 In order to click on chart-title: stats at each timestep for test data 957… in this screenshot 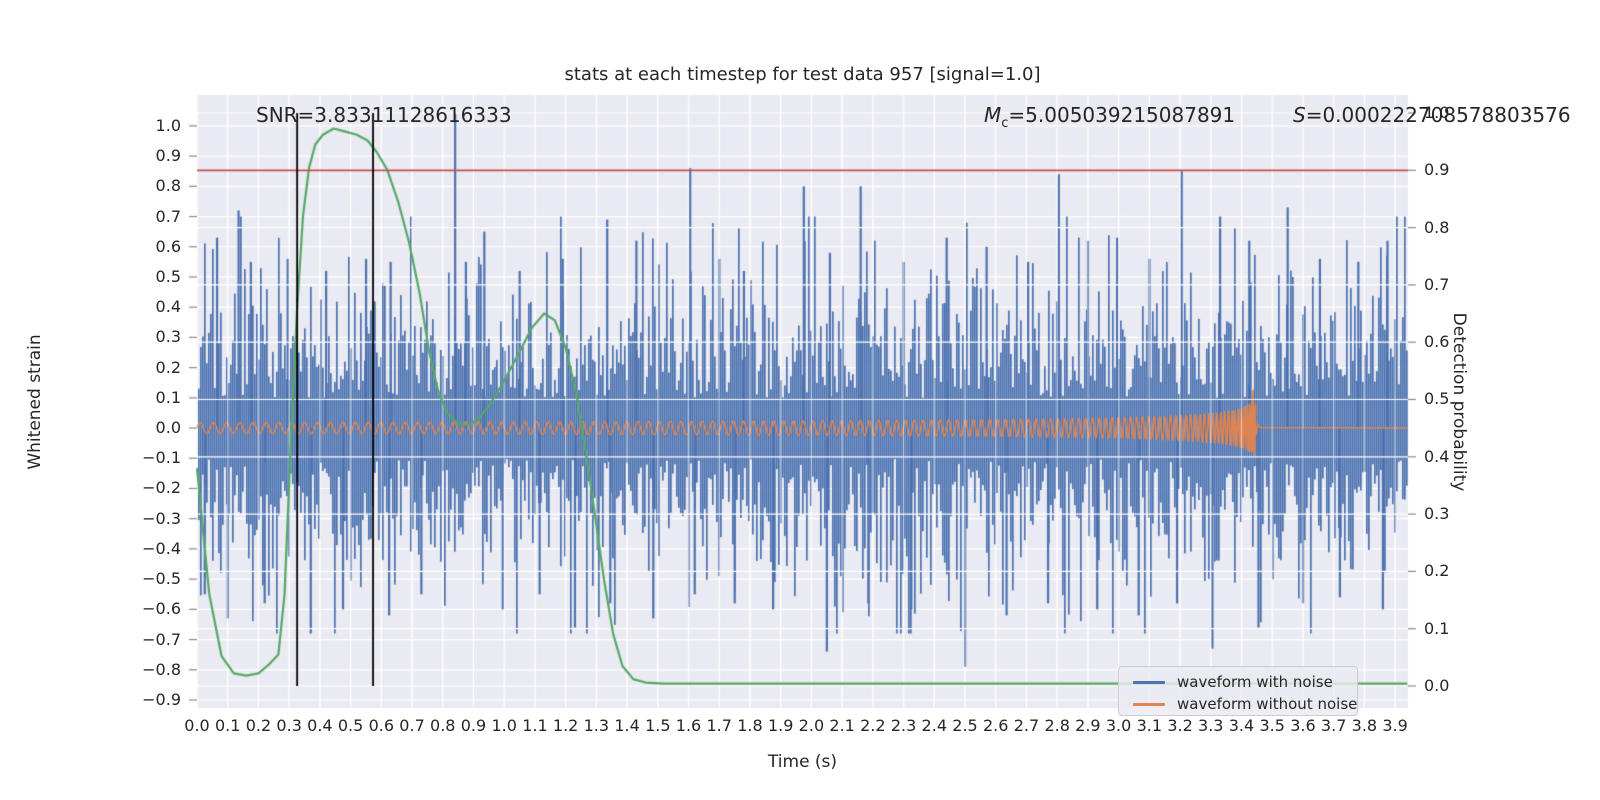, I will do `click(802, 74)`.